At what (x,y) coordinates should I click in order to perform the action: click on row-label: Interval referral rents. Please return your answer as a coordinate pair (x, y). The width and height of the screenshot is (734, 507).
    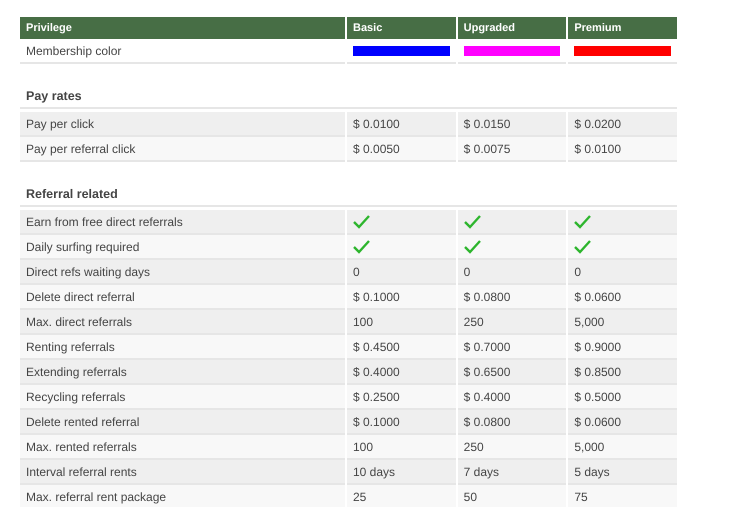
    Looking at the image, I should click on (182, 472).